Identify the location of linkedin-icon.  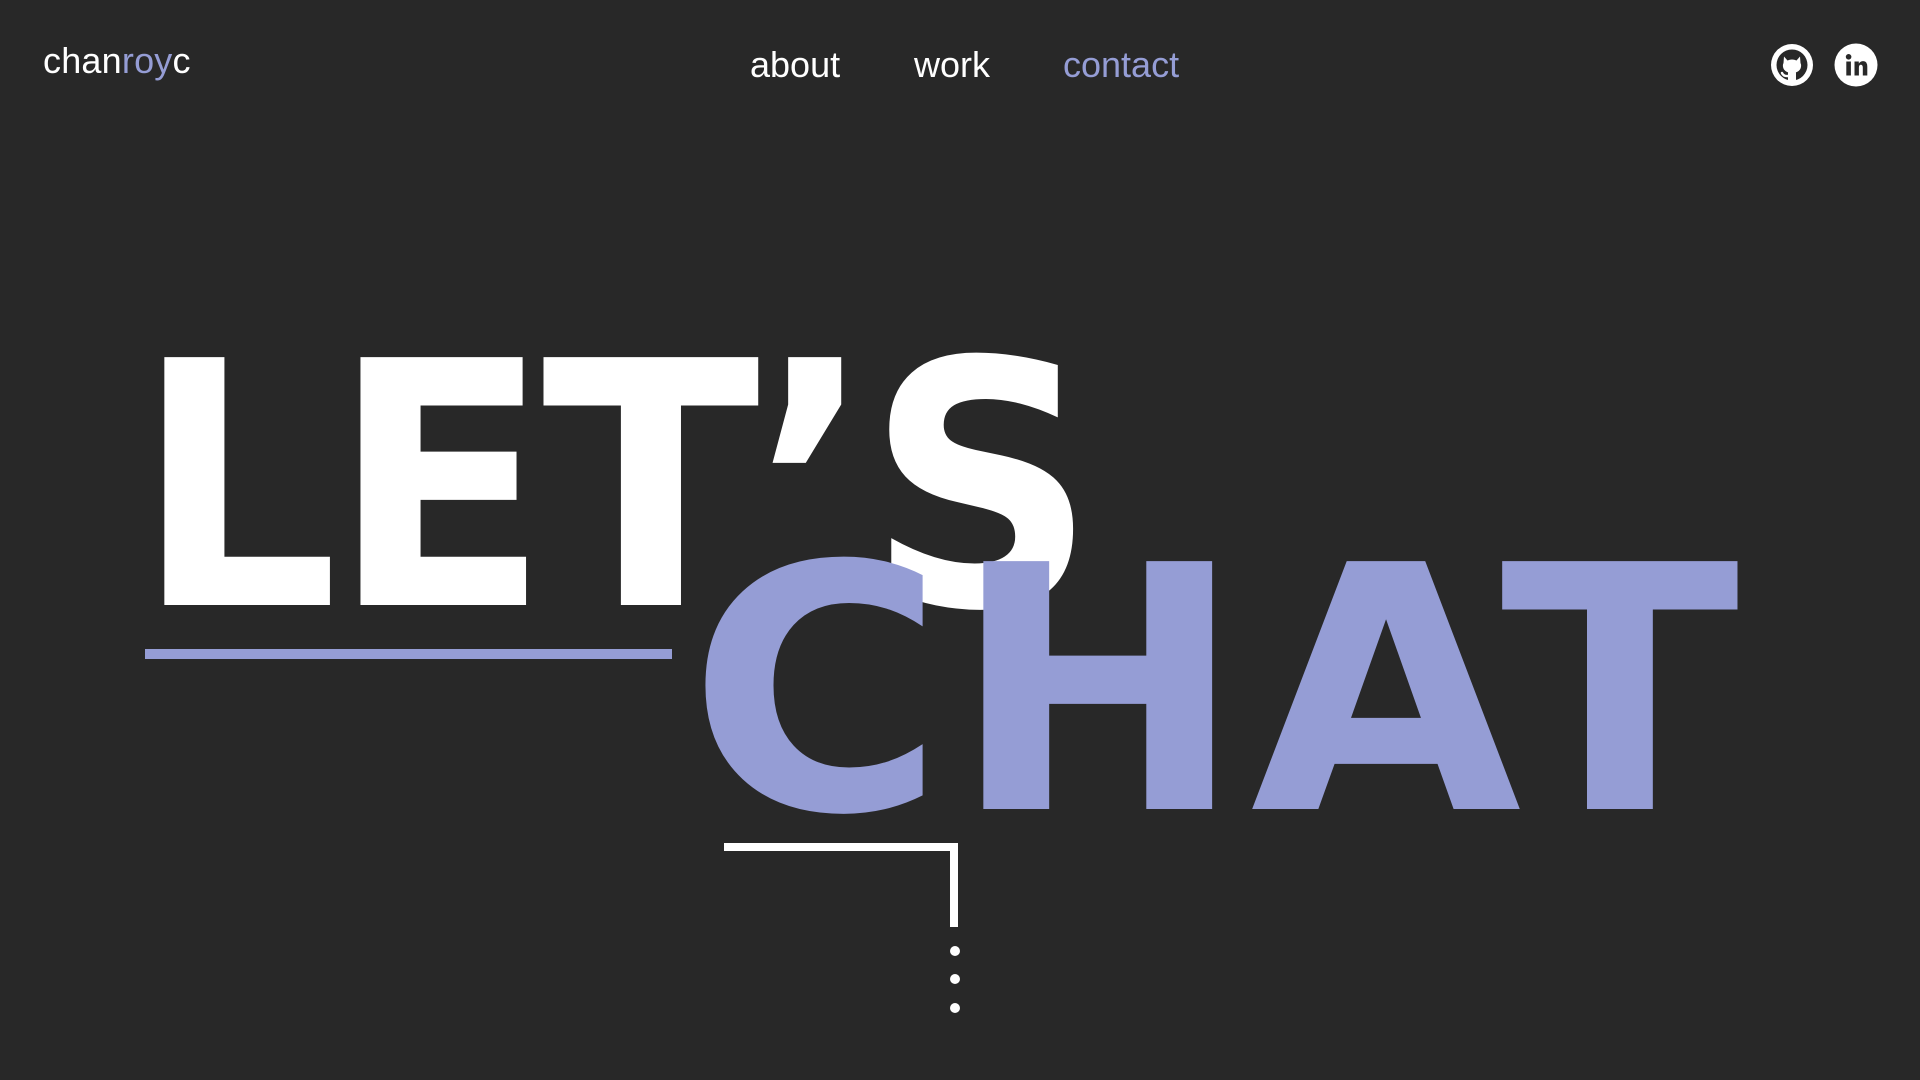
(1856, 65).